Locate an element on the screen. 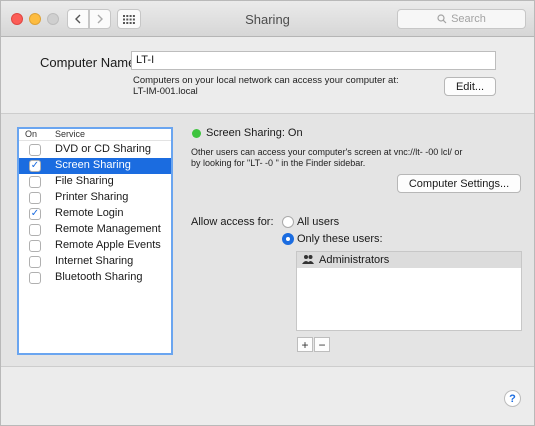 This screenshot has width=535, height=426. header-on: On is located at coordinates (31, 134).